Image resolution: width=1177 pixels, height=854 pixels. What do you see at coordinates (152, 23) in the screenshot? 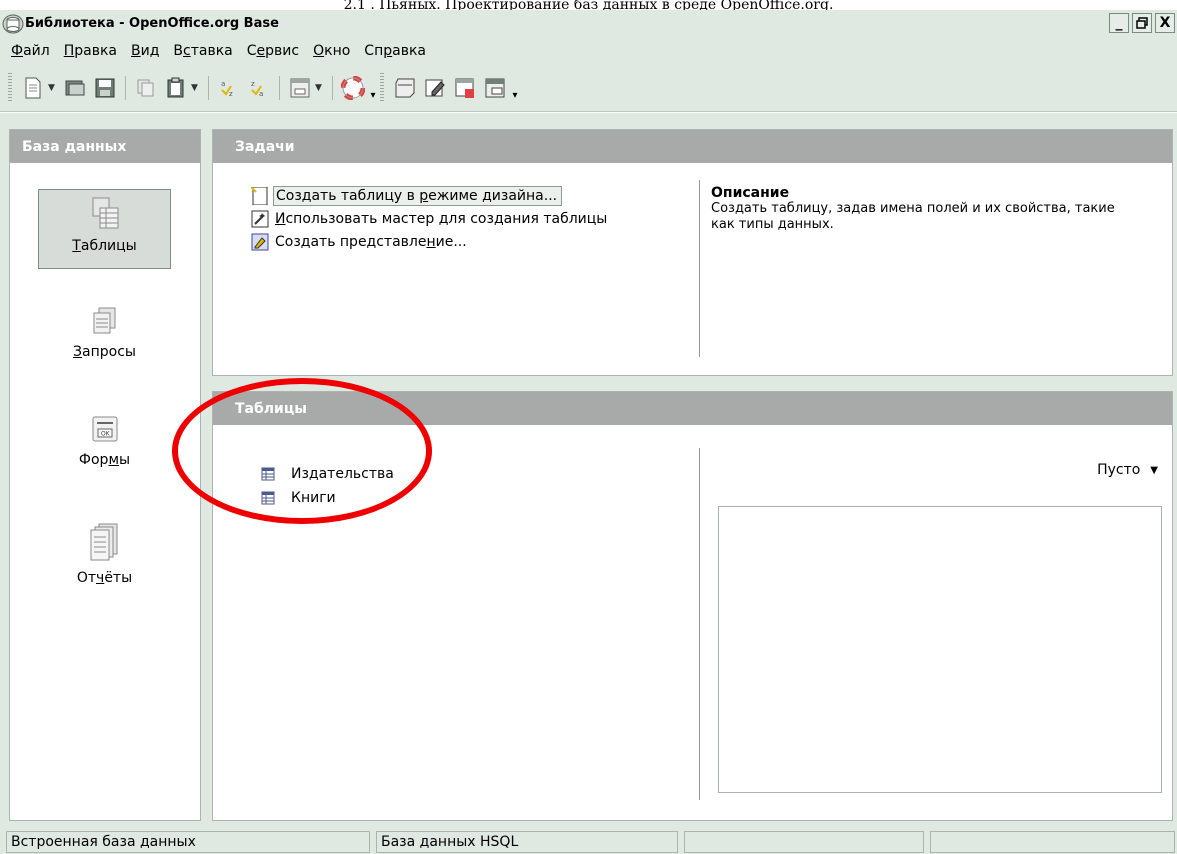
I see `window-title: Библиотека - OpenOffice.org Base` at bounding box center [152, 23].